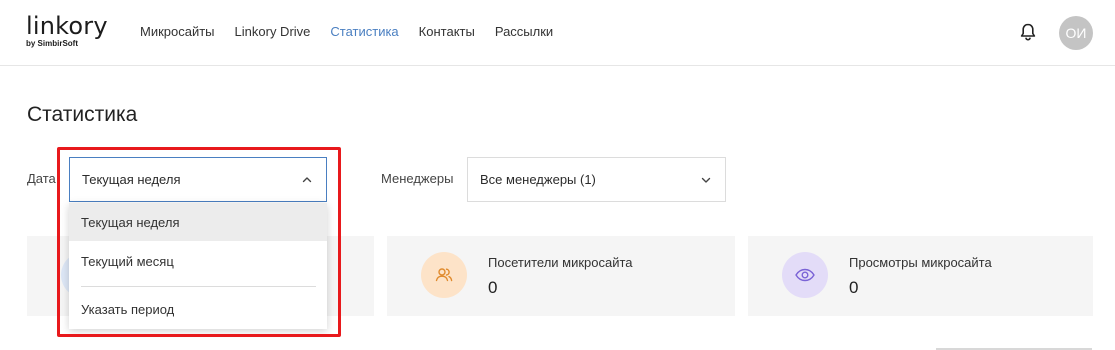 This screenshot has width=1115, height=350. Describe the element at coordinates (364, 31) in the screenshot. I see `nav-item-statistics: Статистика` at that location.